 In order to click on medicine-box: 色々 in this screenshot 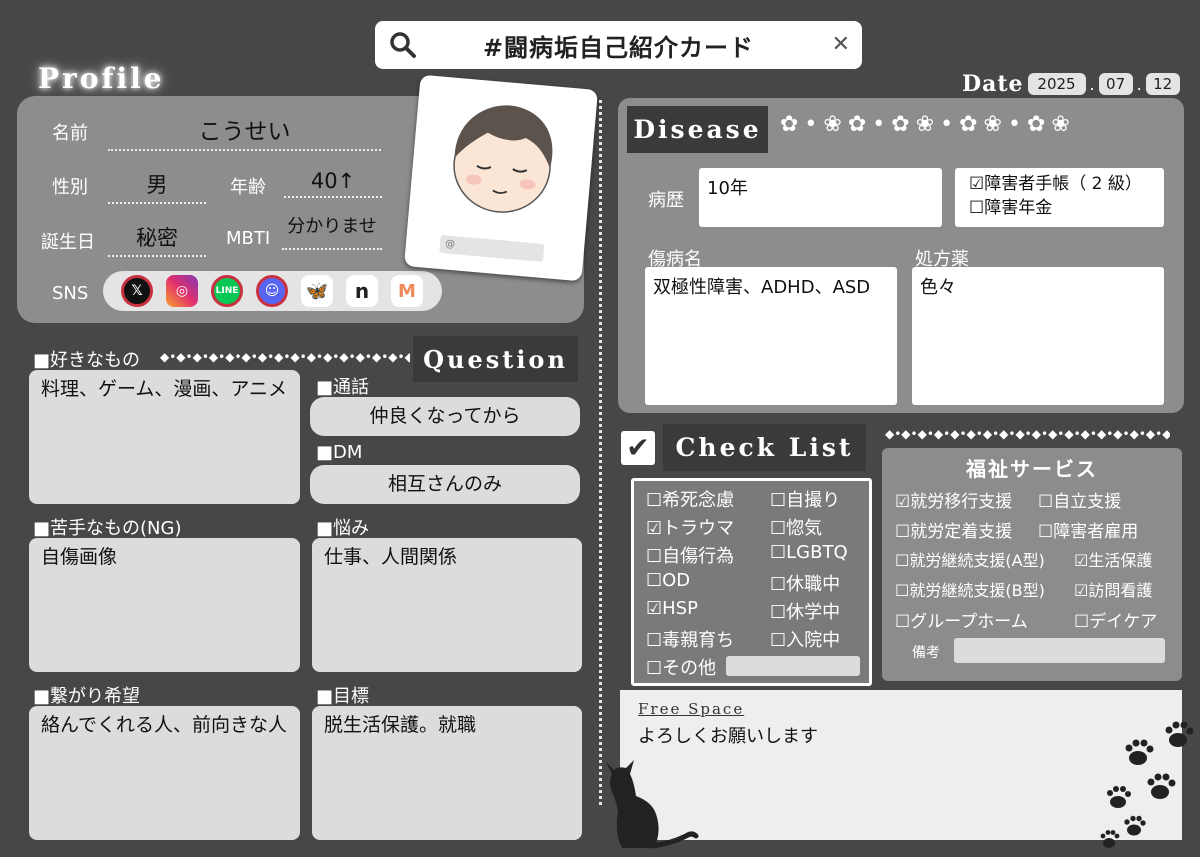, I will do `click(1038, 336)`.